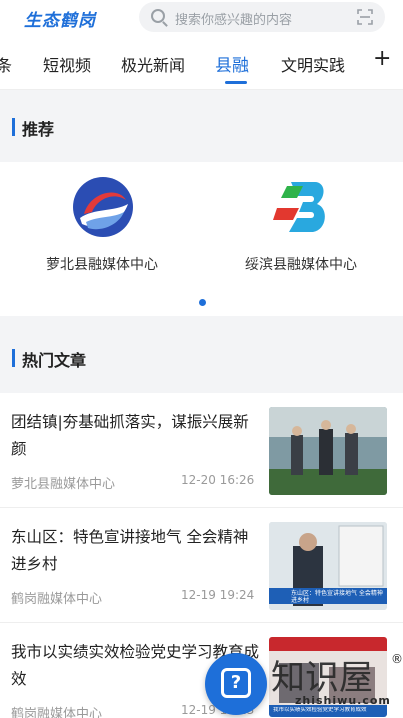 The image size is (403, 718). Describe the element at coordinates (153, 64) in the screenshot. I see `tab-aurora-news: 极光新闻` at that location.